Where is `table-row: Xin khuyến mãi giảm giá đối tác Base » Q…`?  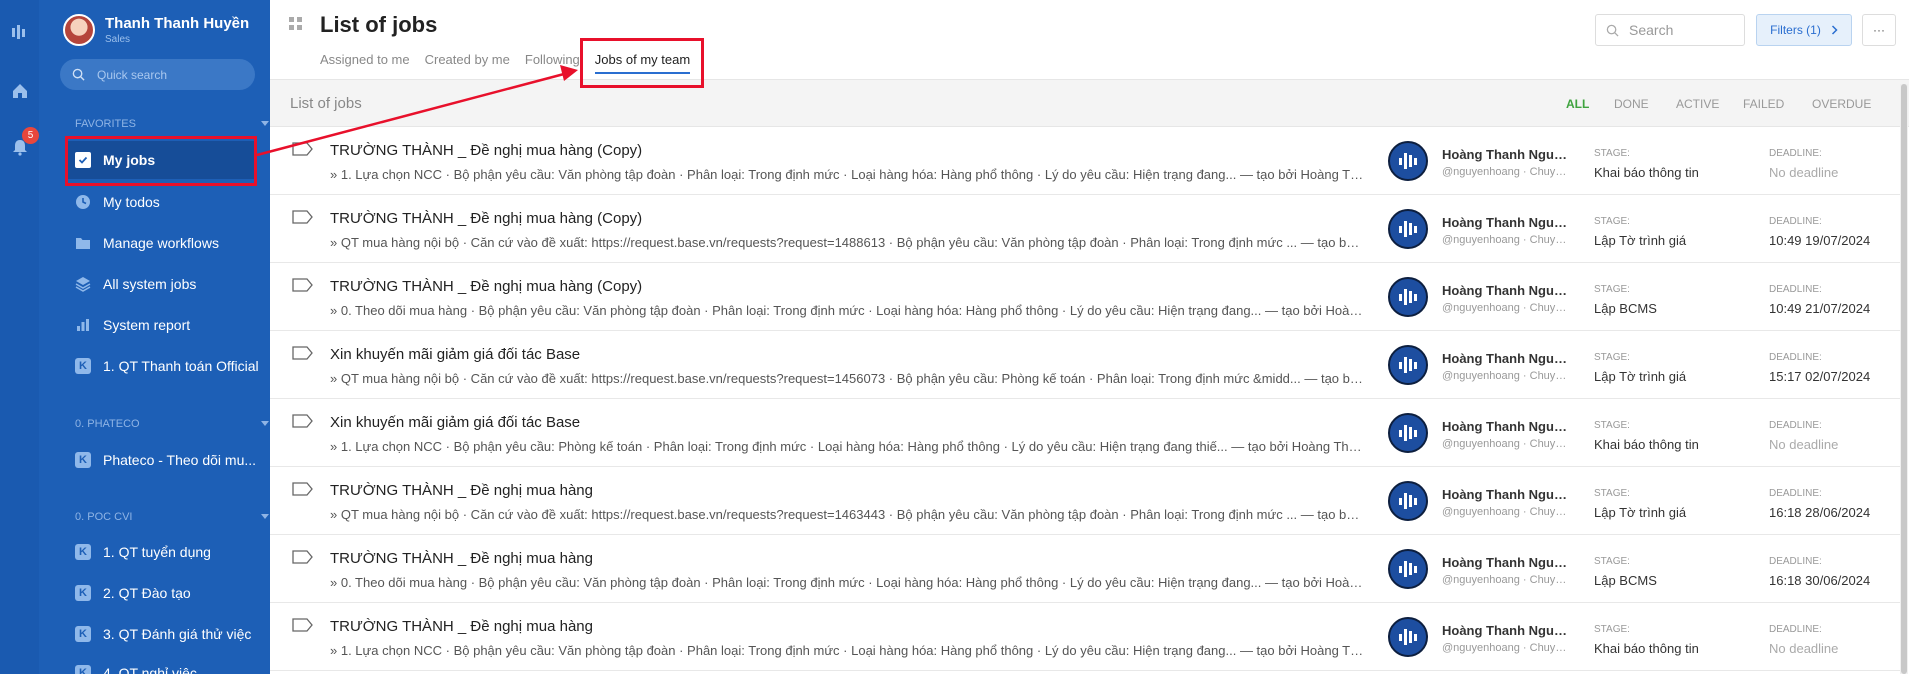
table-row: Xin khuyến mãi giảm giá đối tác Base » Q… is located at coordinates (1085, 365).